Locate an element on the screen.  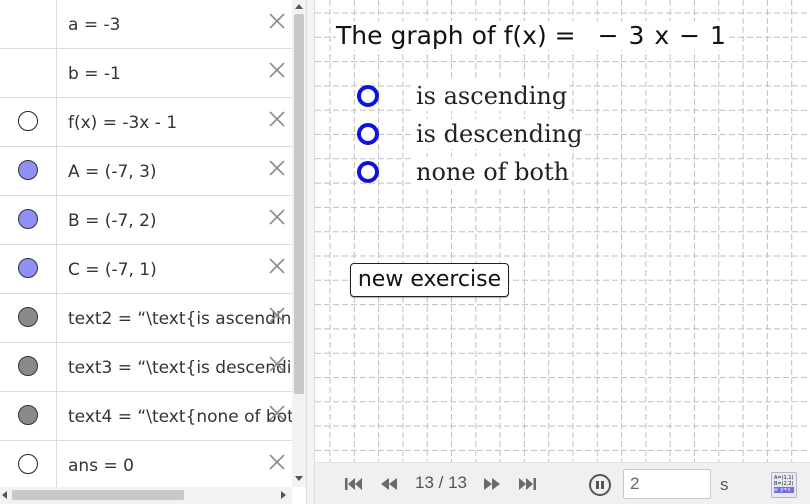
pause-icon is located at coordinates (600, 485).